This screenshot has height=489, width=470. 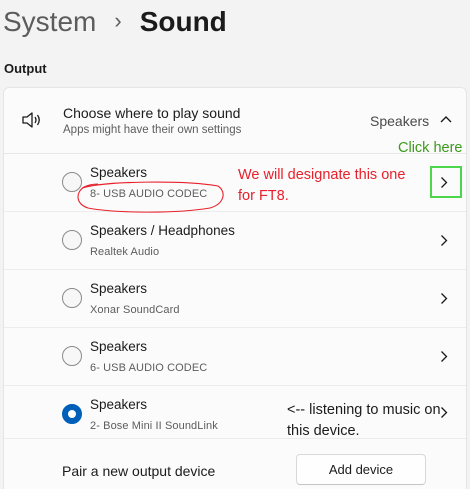 I want to click on device-radio-selected, so click(x=72, y=414).